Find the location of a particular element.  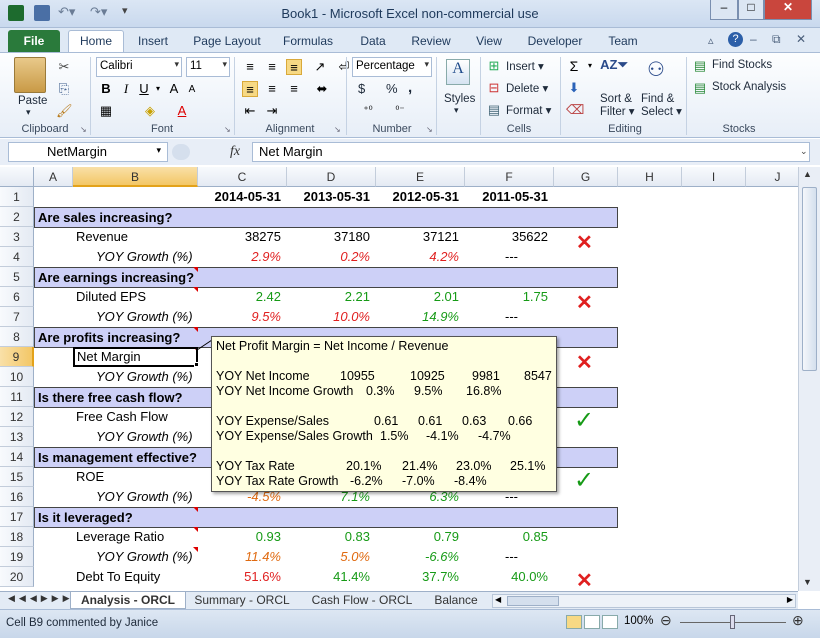

find-stocks-button: Find Stocks is located at coordinates (742, 65).